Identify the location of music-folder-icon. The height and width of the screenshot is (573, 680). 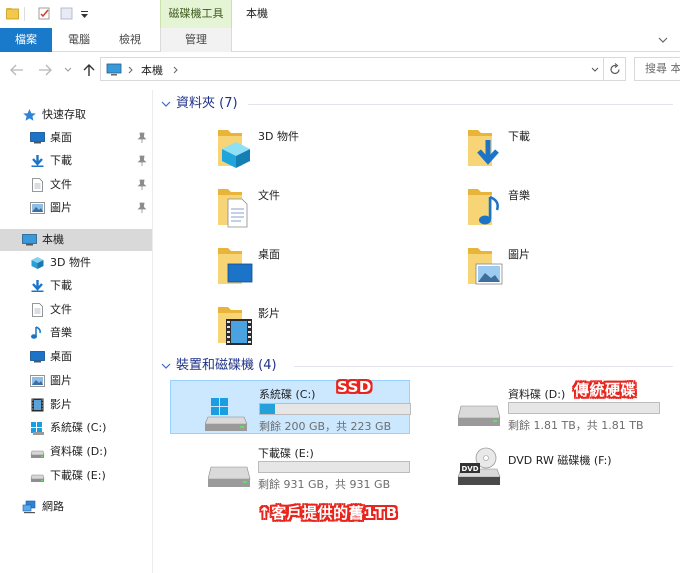
(483, 207).